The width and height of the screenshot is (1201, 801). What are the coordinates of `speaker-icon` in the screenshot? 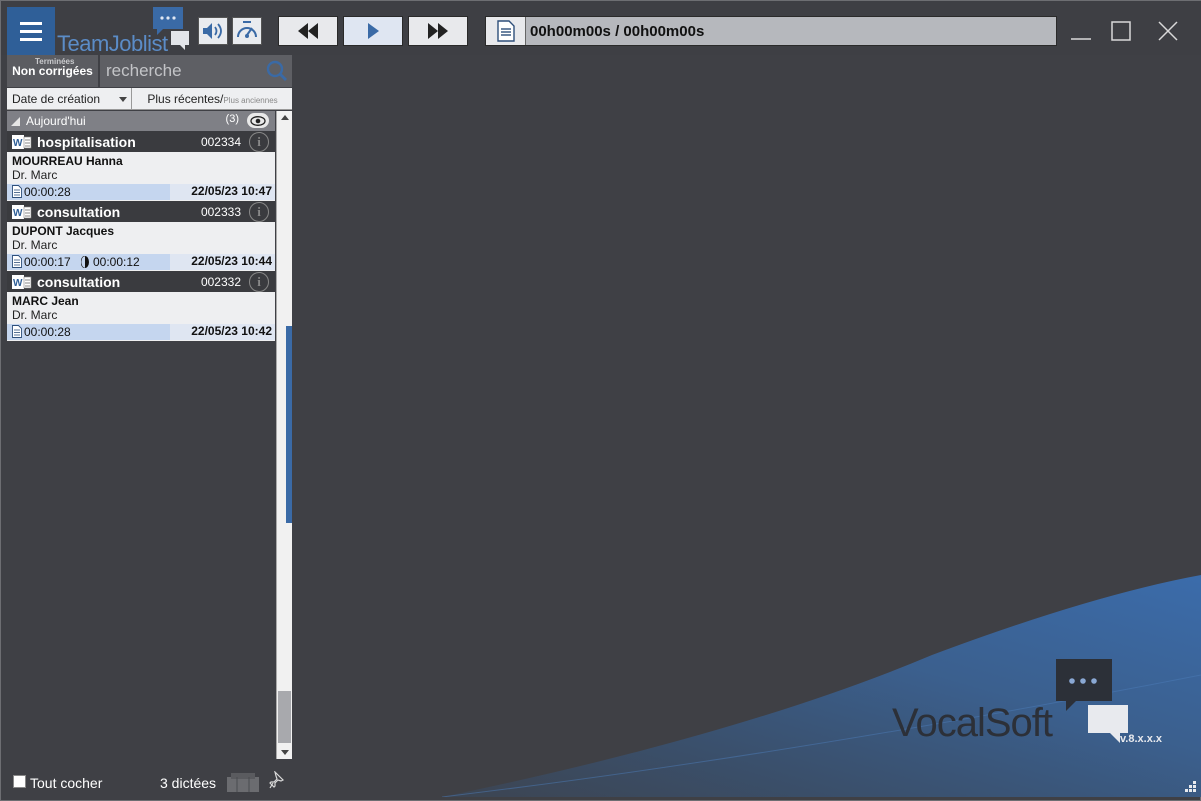 It's located at (212, 31).